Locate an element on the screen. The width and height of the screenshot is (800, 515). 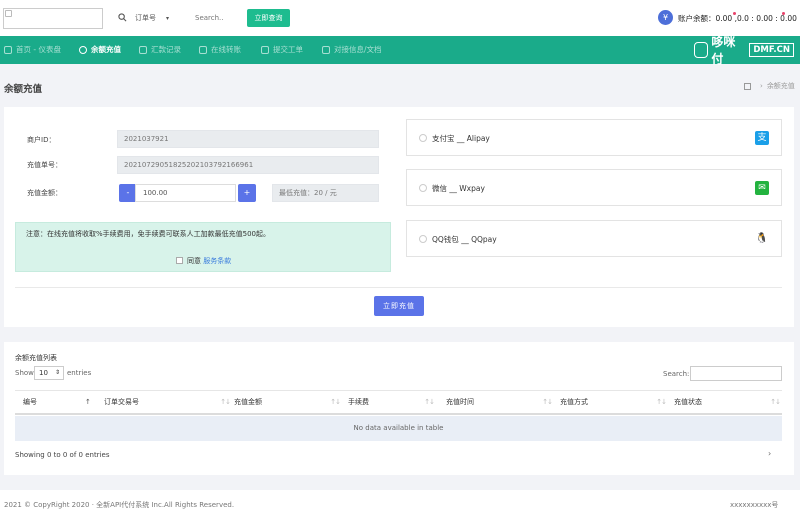
column-label: 手续费 is located at coordinates (358, 402).